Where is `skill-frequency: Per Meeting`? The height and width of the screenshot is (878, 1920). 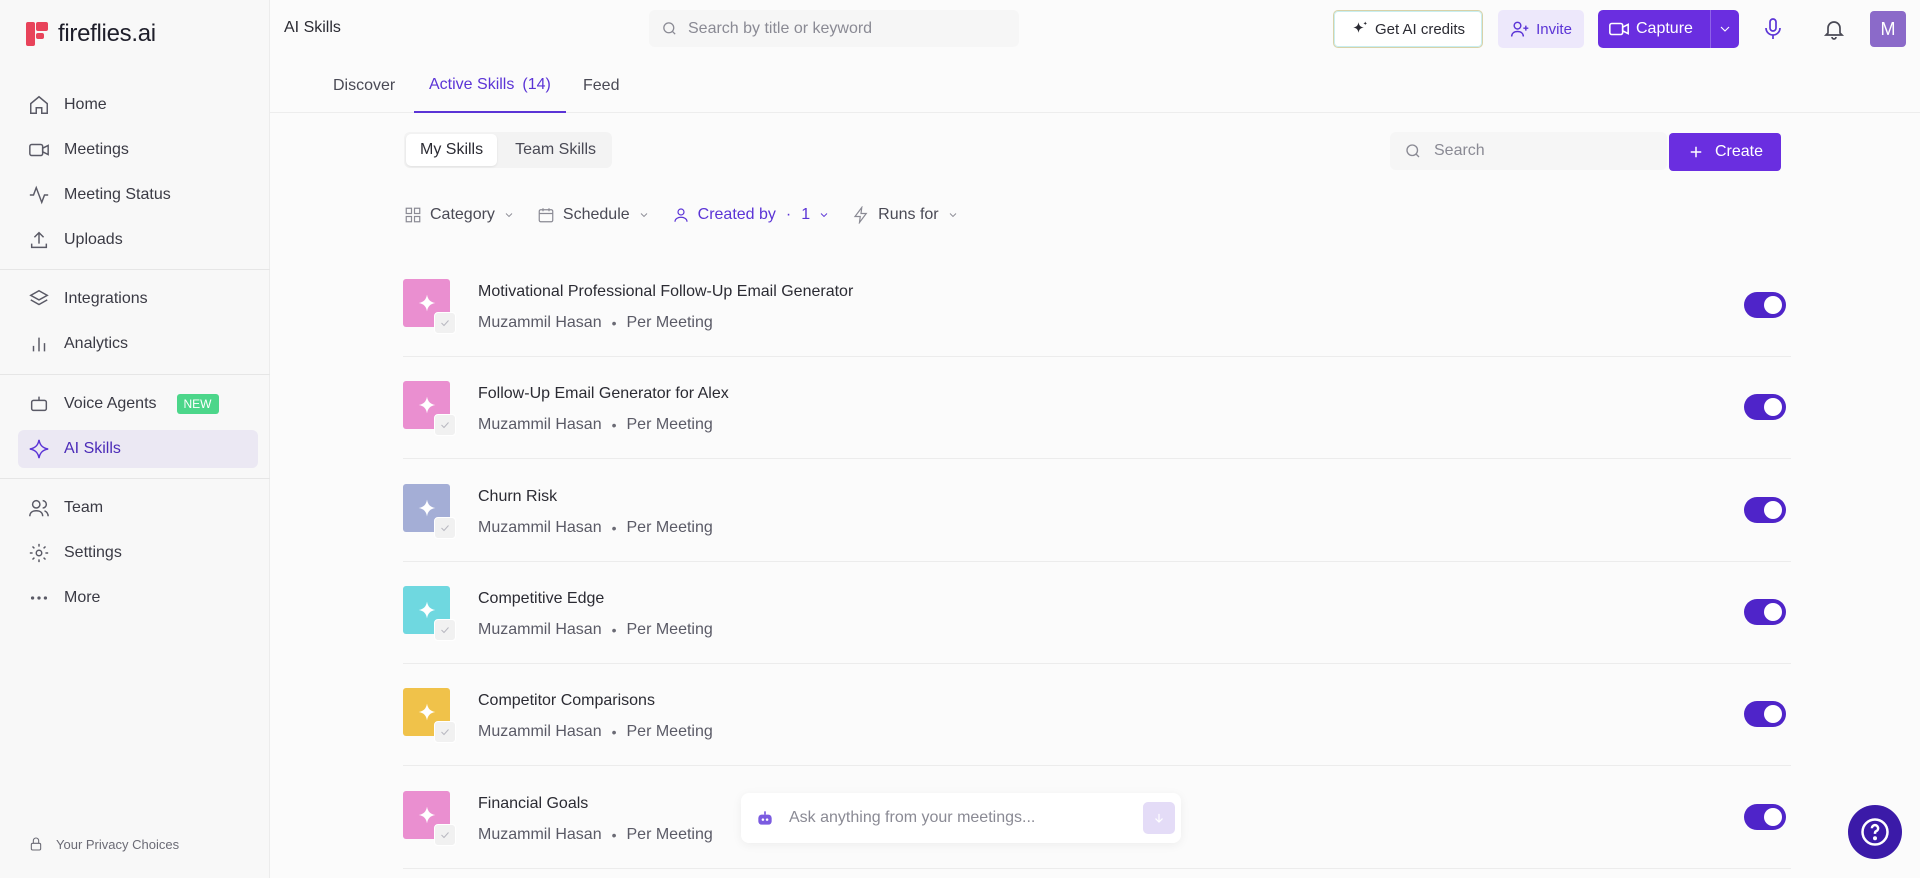
skill-frequency: Per Meeting is located at coordinates (669, 425).